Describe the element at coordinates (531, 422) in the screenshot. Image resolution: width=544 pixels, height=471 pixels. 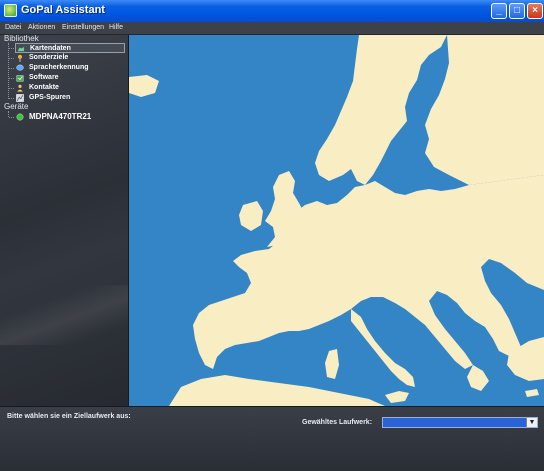
I see `chevron-down-icon: ▼` at that location.